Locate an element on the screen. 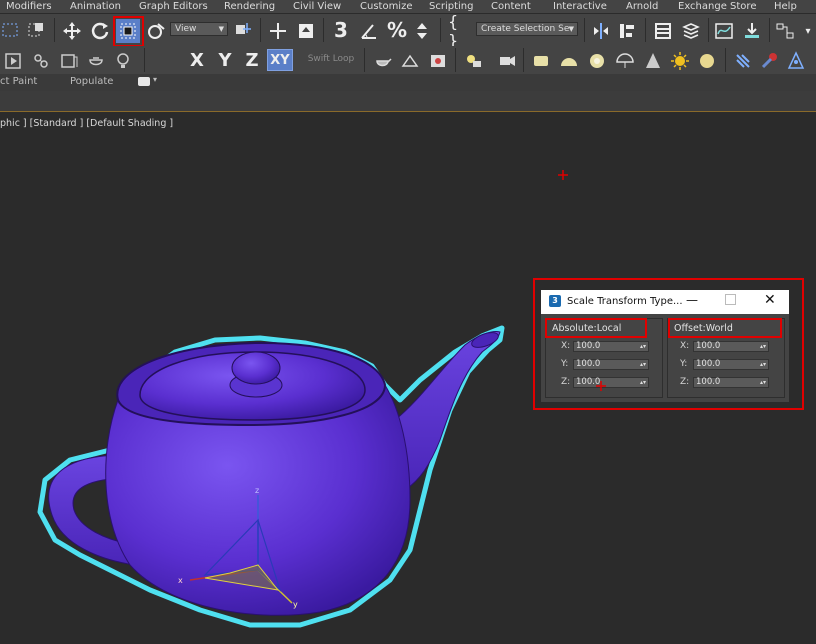 The image size is (816, 644). offset-world-highlight is located at coordinates (725, 328).